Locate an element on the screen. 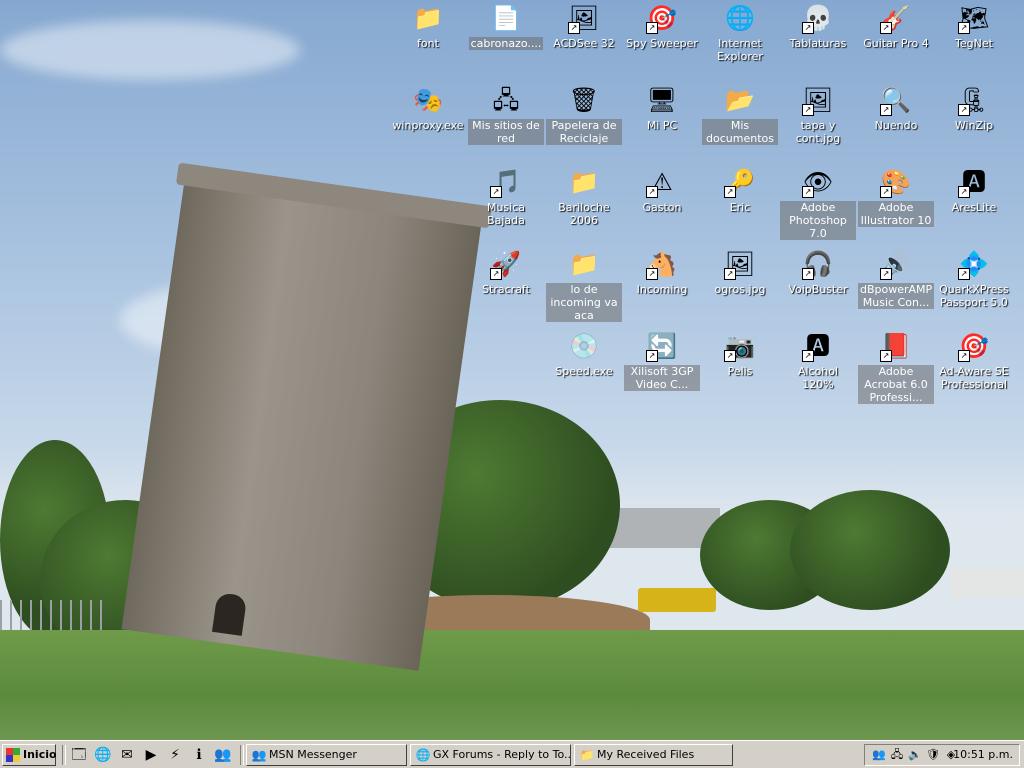 Image resolution: width=1024 pixels, height=768 pixels. xilisoft-icon: 🔄 ↗ is located at coordinates (662, 346).